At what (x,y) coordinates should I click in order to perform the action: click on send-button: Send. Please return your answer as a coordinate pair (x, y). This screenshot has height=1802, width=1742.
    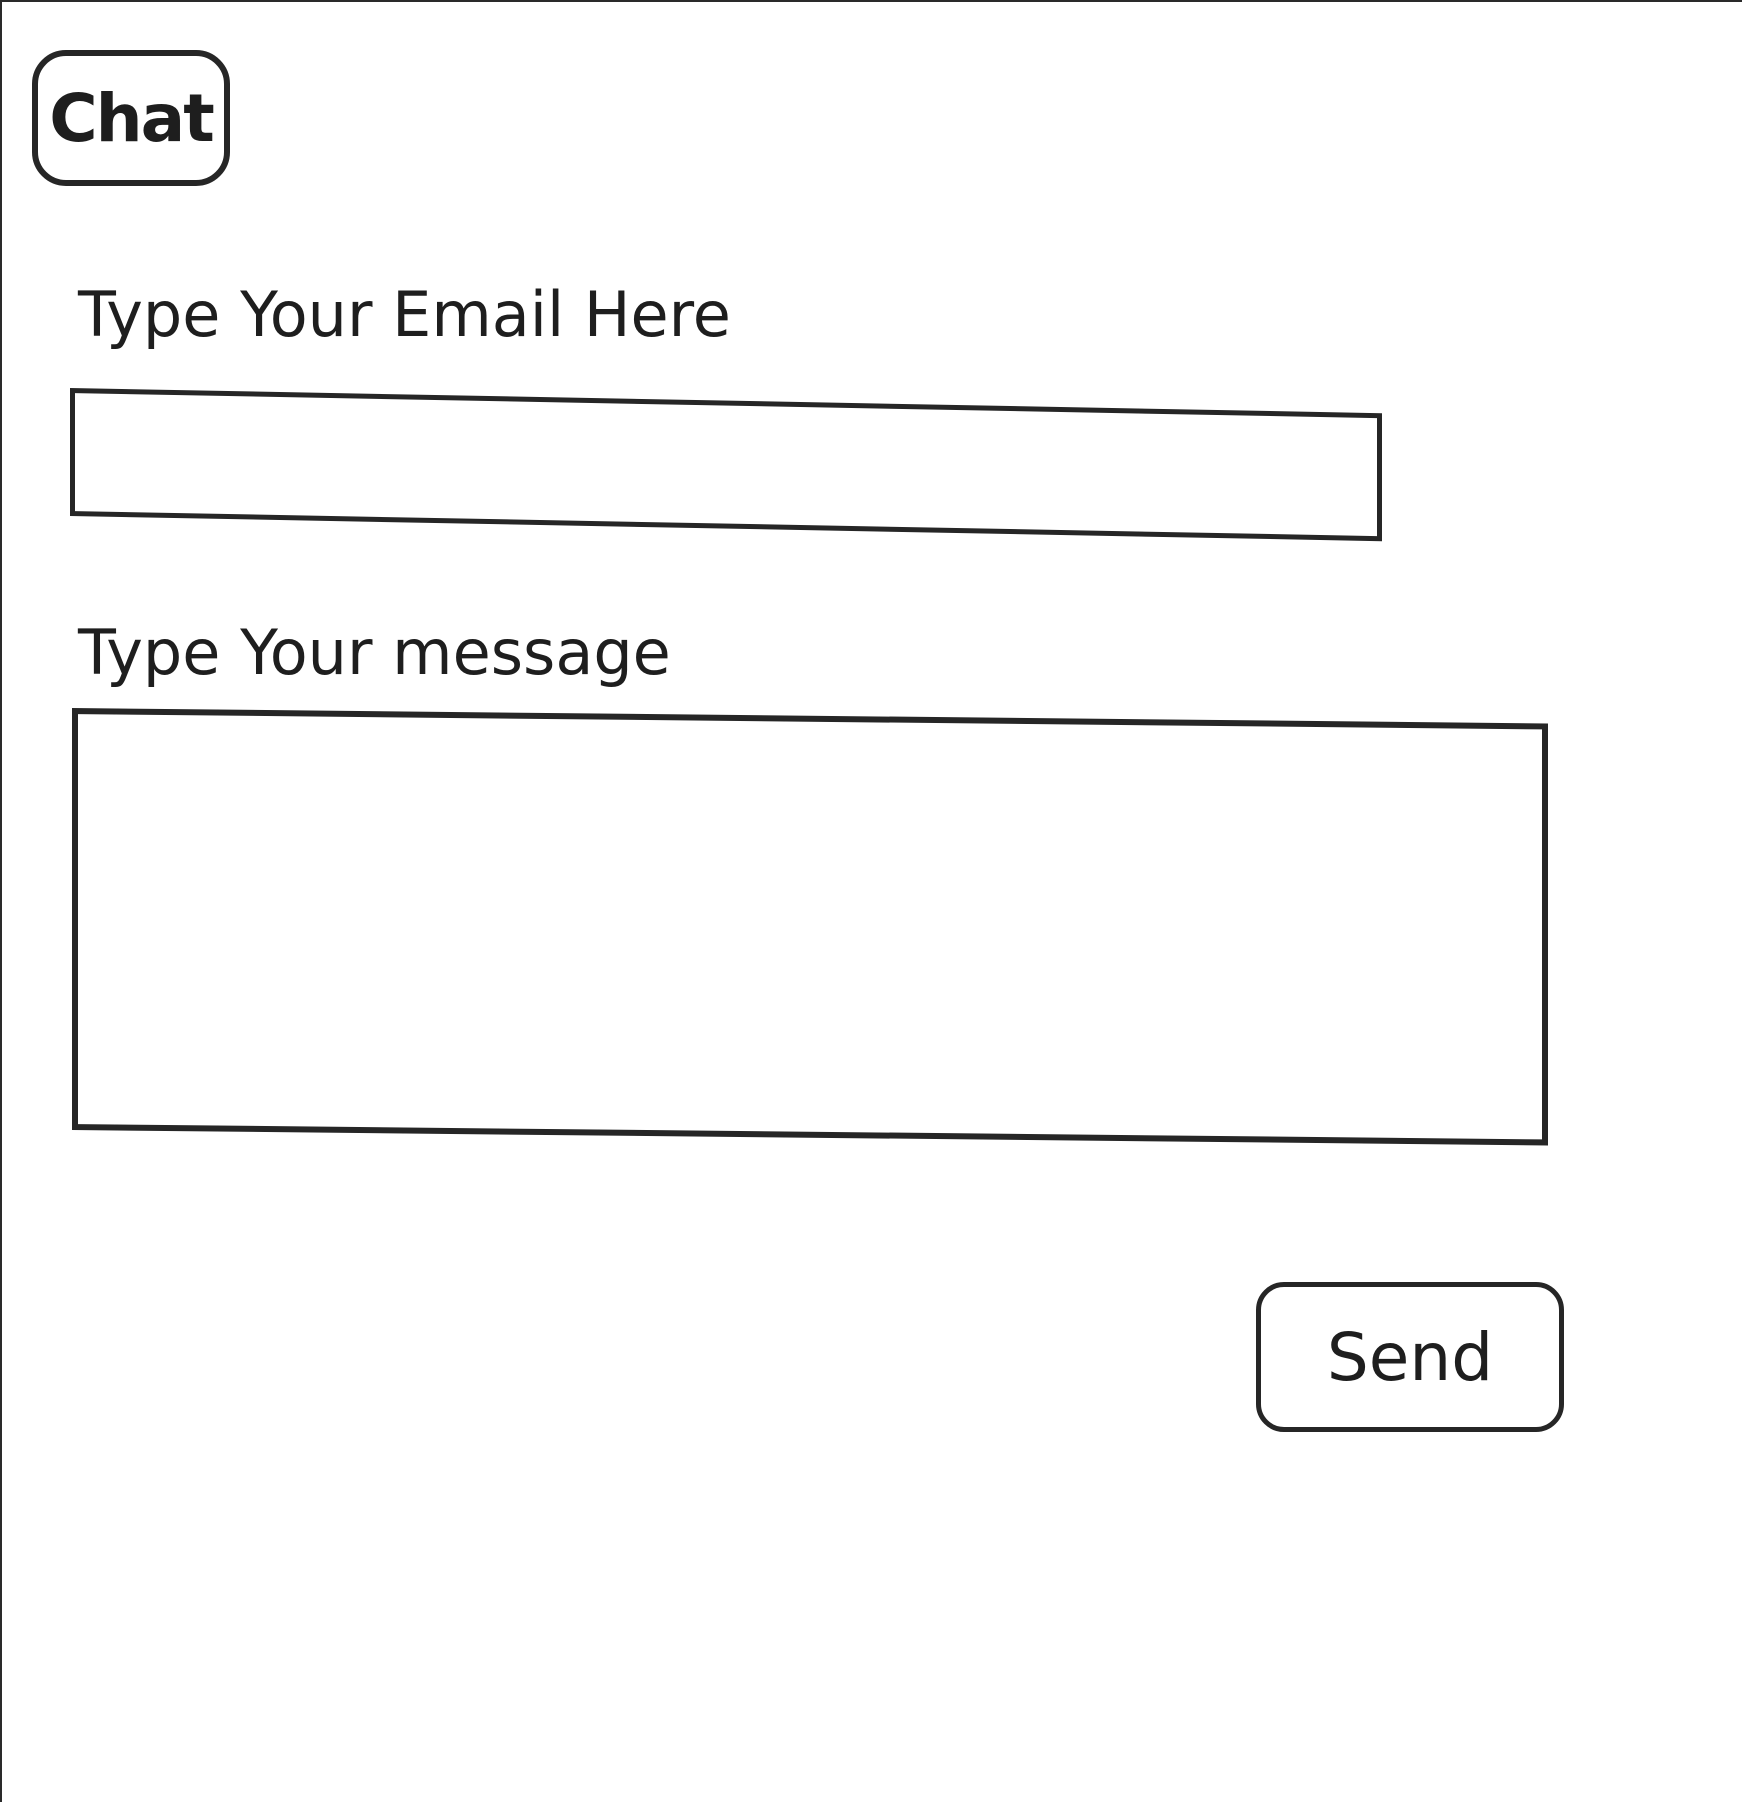
    Looking at the image, I should click on (1410, 1357).